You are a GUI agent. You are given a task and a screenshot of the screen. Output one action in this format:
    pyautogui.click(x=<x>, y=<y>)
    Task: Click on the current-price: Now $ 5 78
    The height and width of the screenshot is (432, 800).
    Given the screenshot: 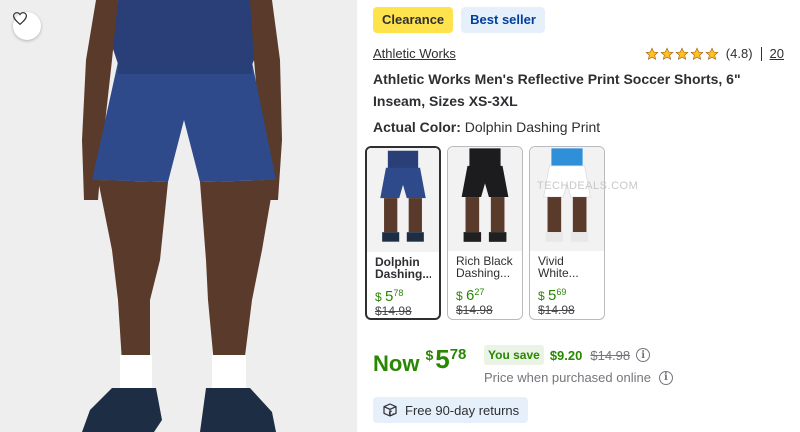 What is the action you would take?
    pyautogui.click(x=419, y=360)
    